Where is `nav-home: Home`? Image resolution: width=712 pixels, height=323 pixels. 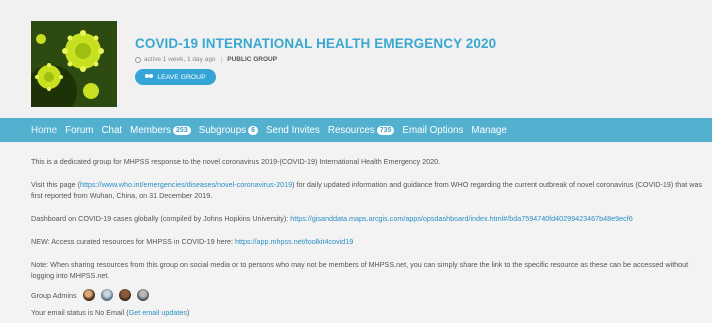 nav-home: Home is located at coordinates (44, 130).